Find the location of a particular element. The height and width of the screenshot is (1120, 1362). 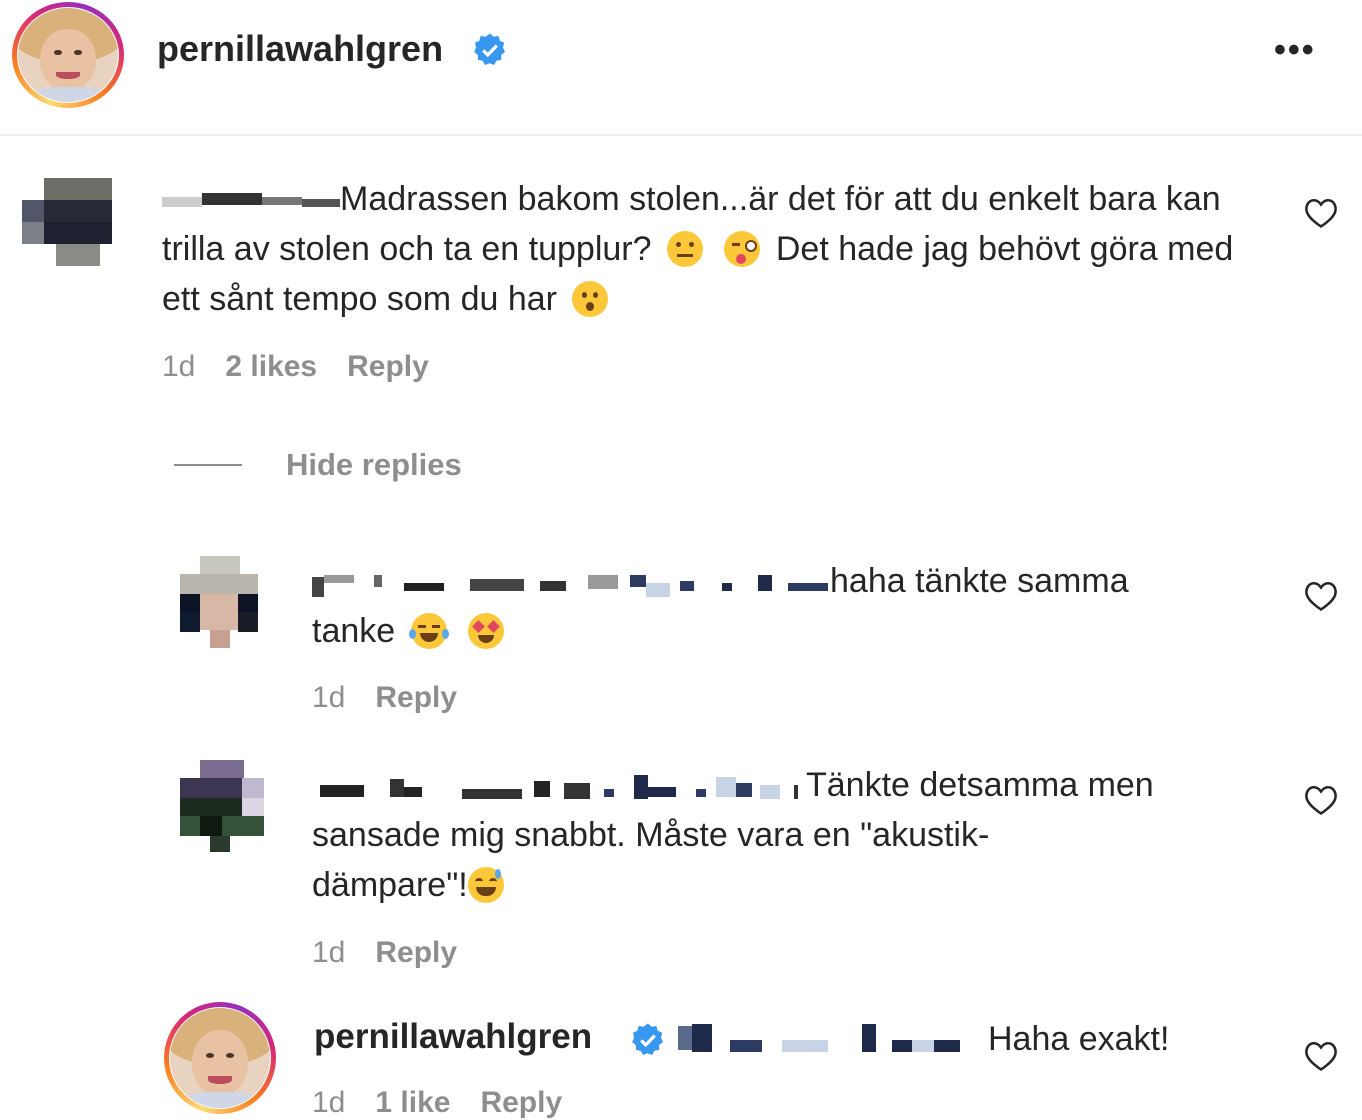

winking-tongue-emoji is located at coordinates (742, 249).